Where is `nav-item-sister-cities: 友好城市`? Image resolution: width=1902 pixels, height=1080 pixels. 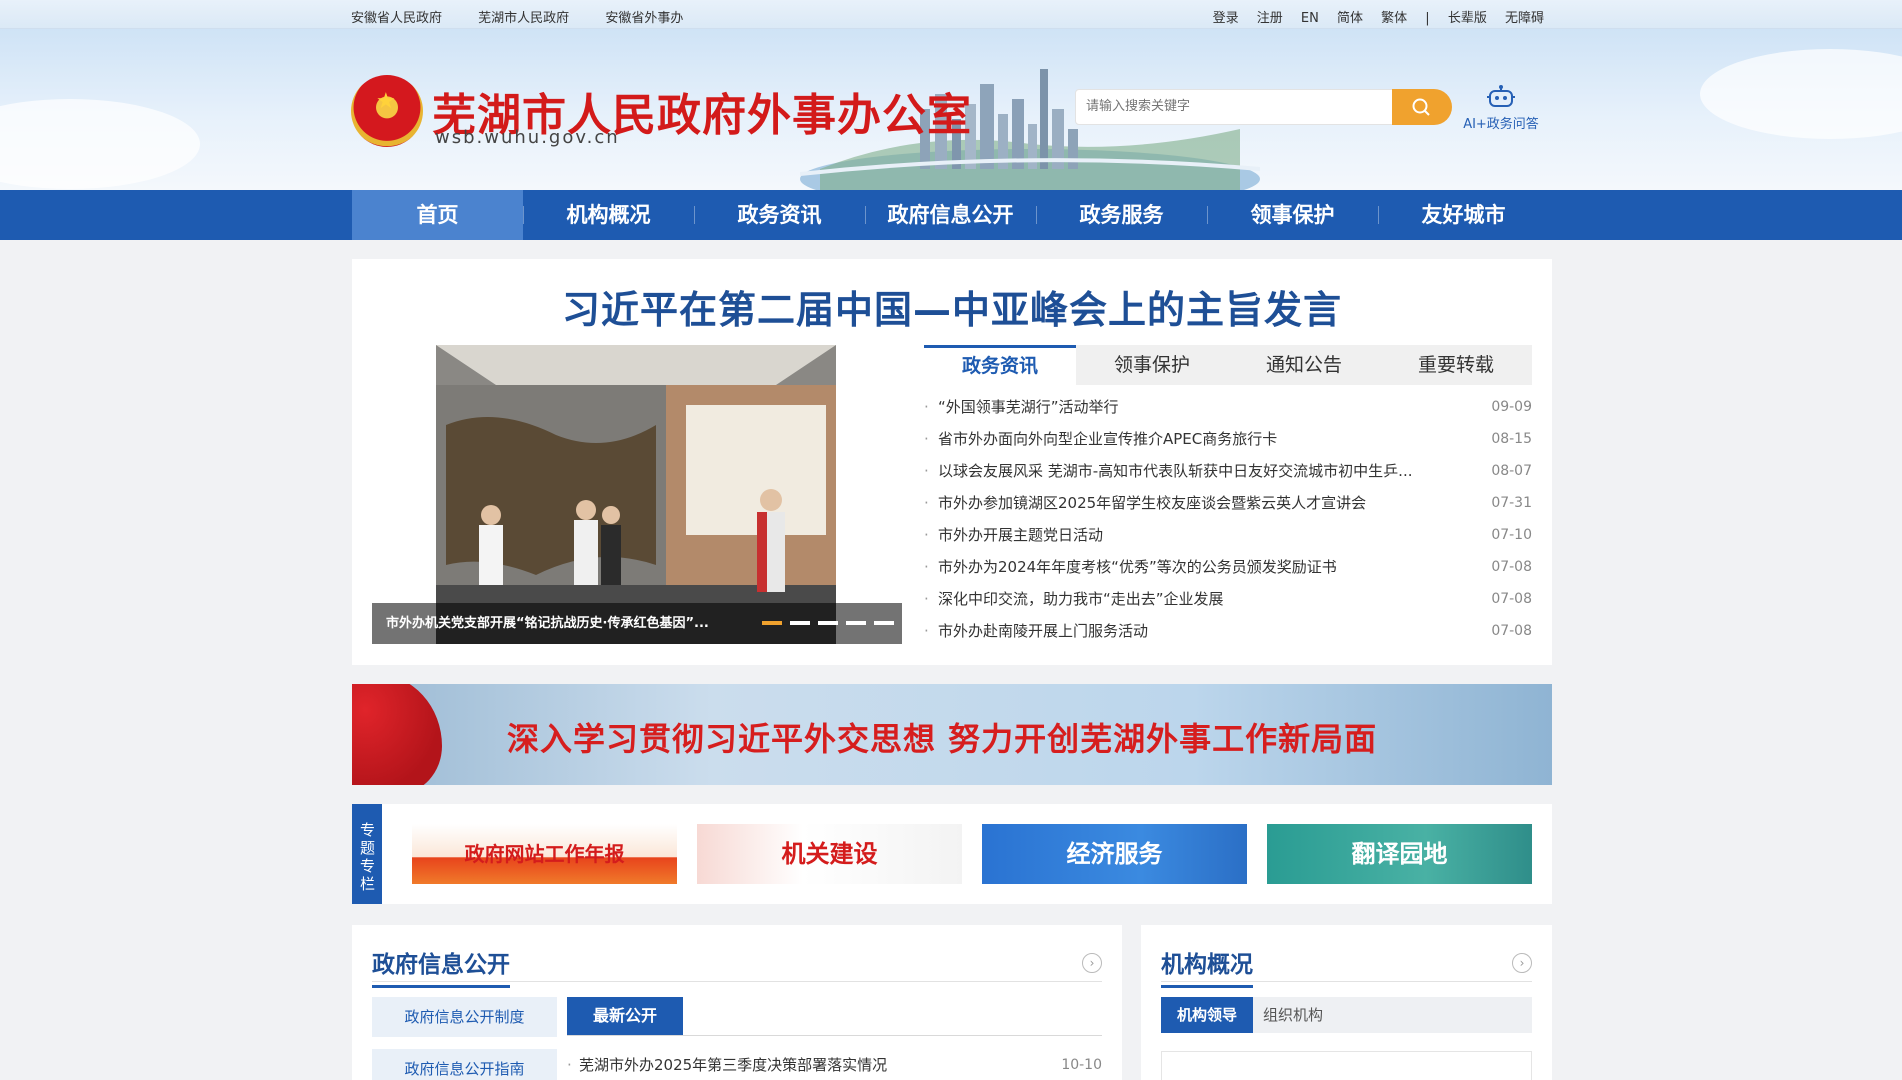 nav-item-sister-cities: 友好城市 is located at coordinates (1463, 215).